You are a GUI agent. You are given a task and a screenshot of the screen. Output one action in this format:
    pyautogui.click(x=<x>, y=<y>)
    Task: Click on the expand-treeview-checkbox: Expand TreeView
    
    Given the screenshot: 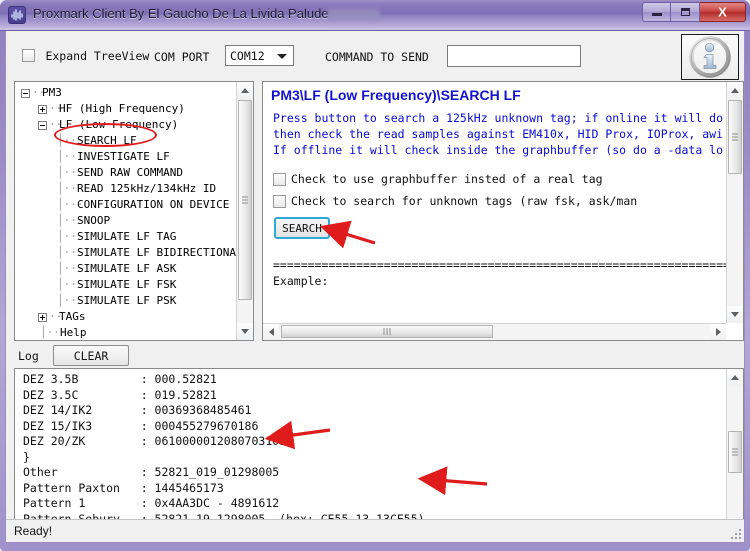 What is the action you would take?
    pyautogui.click(x=85, y=56)
    